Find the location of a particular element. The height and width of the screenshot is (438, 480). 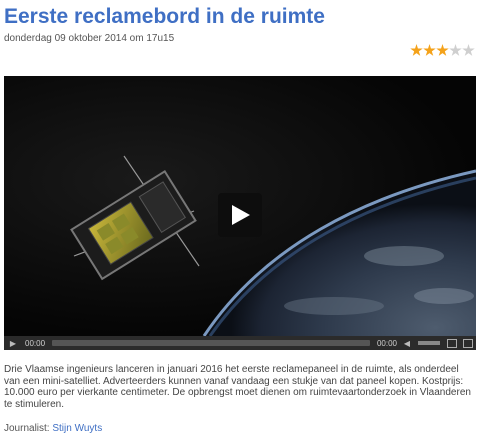

play-icon is located at coordinates (241, 215).